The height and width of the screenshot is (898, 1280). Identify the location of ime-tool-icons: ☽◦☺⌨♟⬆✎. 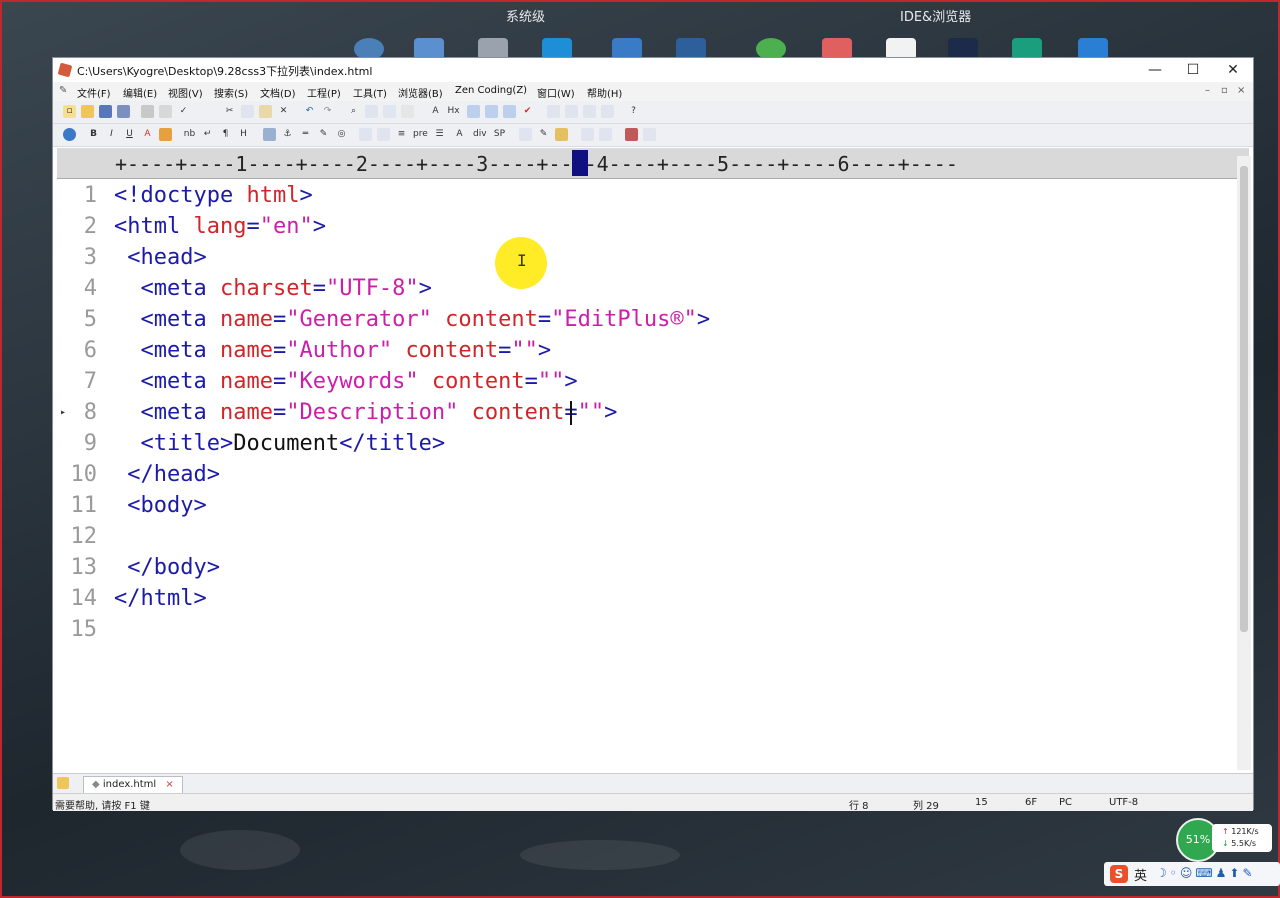
(1206, 873).